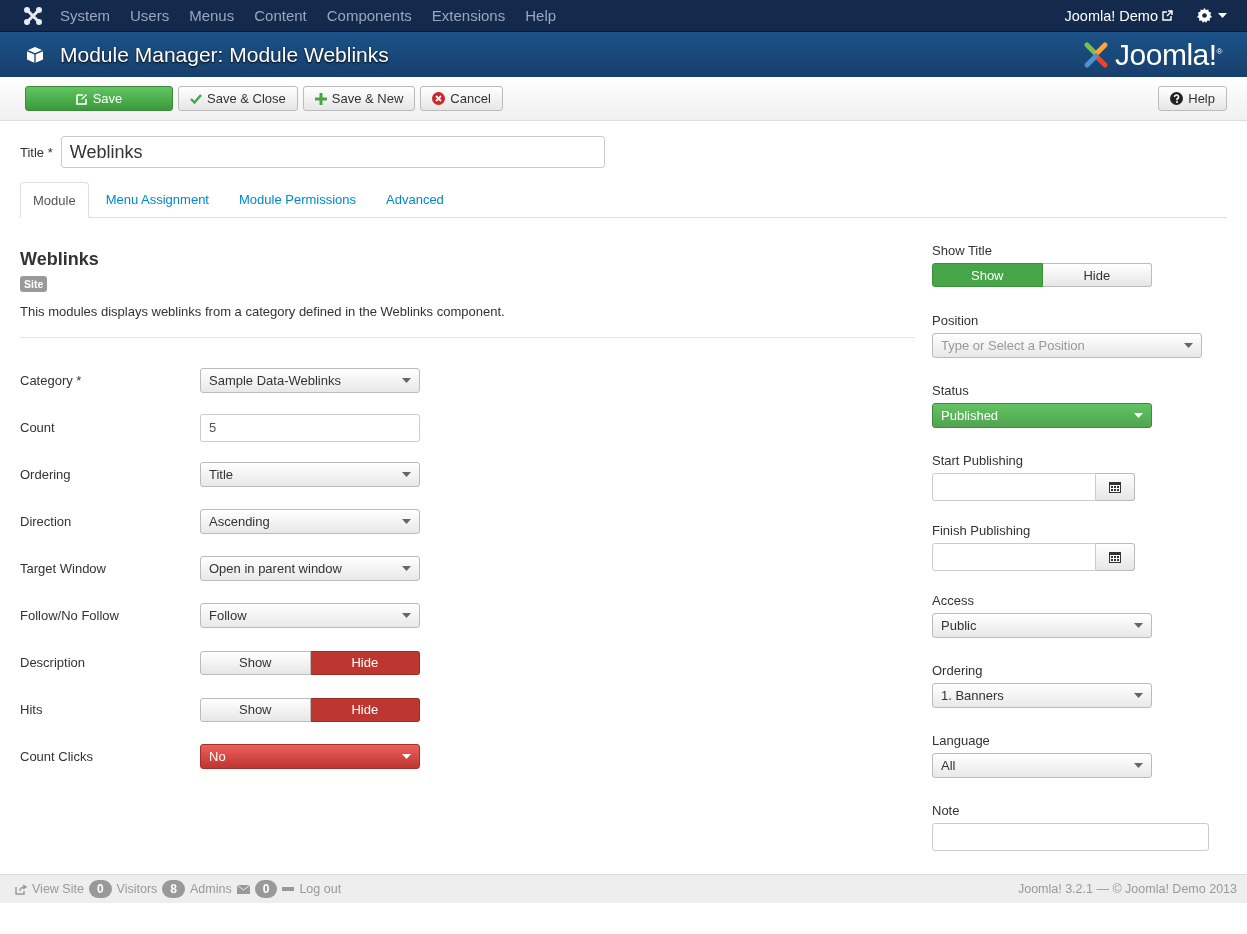 This screenshot has height=934, width=1247. Describe the element at coordinates (238, 98) in the screenshot. I see `save-close-button: Save & Close` at that location.